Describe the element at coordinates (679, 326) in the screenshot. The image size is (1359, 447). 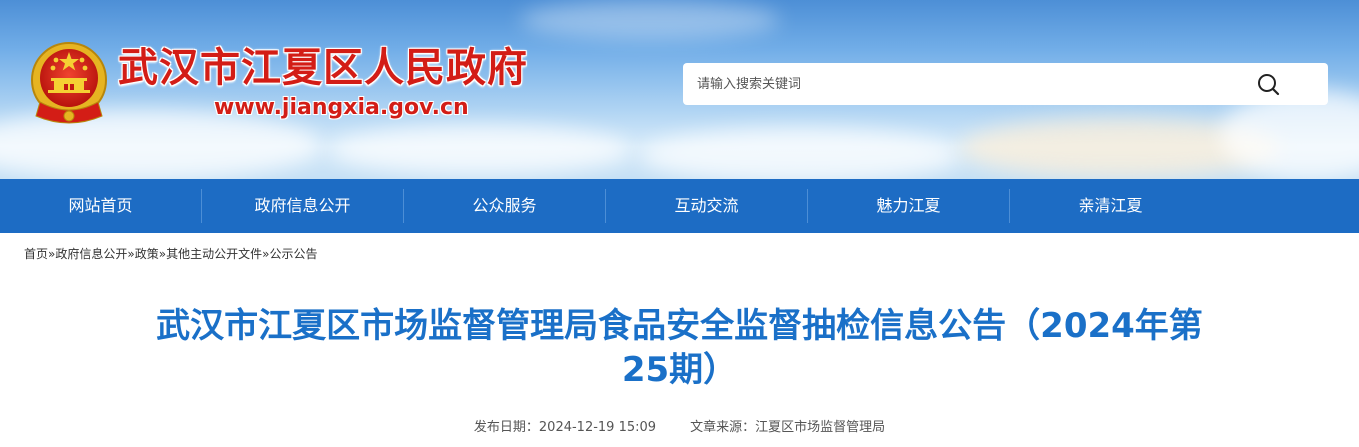
I see `article-title-line1: 武汉市江夏区市场监督管理局食品安全监督抽检信息公告（2024年第` at that location.